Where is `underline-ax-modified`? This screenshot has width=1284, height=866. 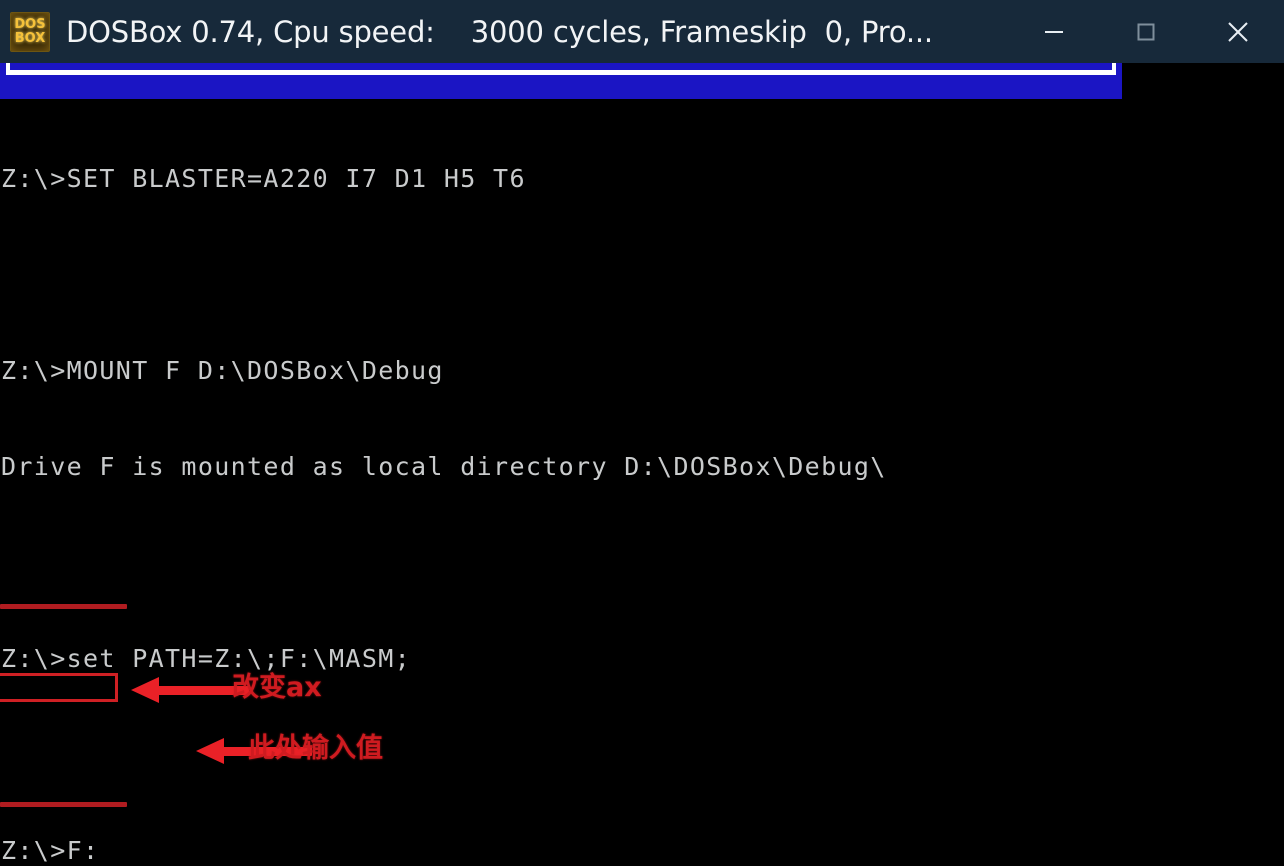
underline-ax-modified is located at coordinates (63, 804).